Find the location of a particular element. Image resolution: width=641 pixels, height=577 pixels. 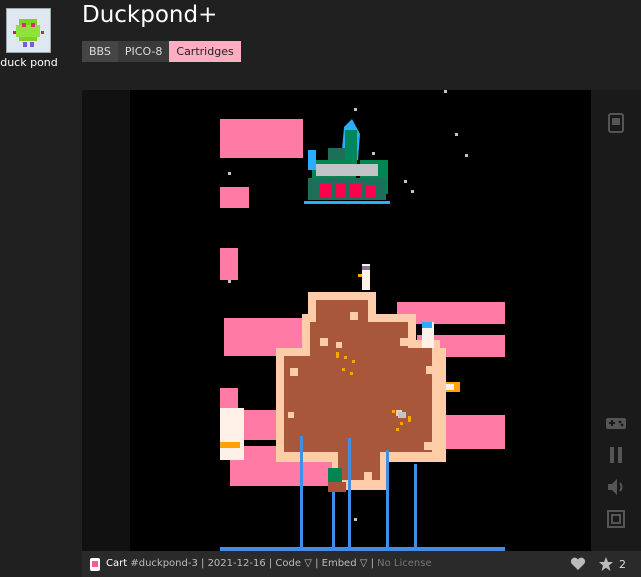

duck-avatar-icon is located at coordinates (28, 30).